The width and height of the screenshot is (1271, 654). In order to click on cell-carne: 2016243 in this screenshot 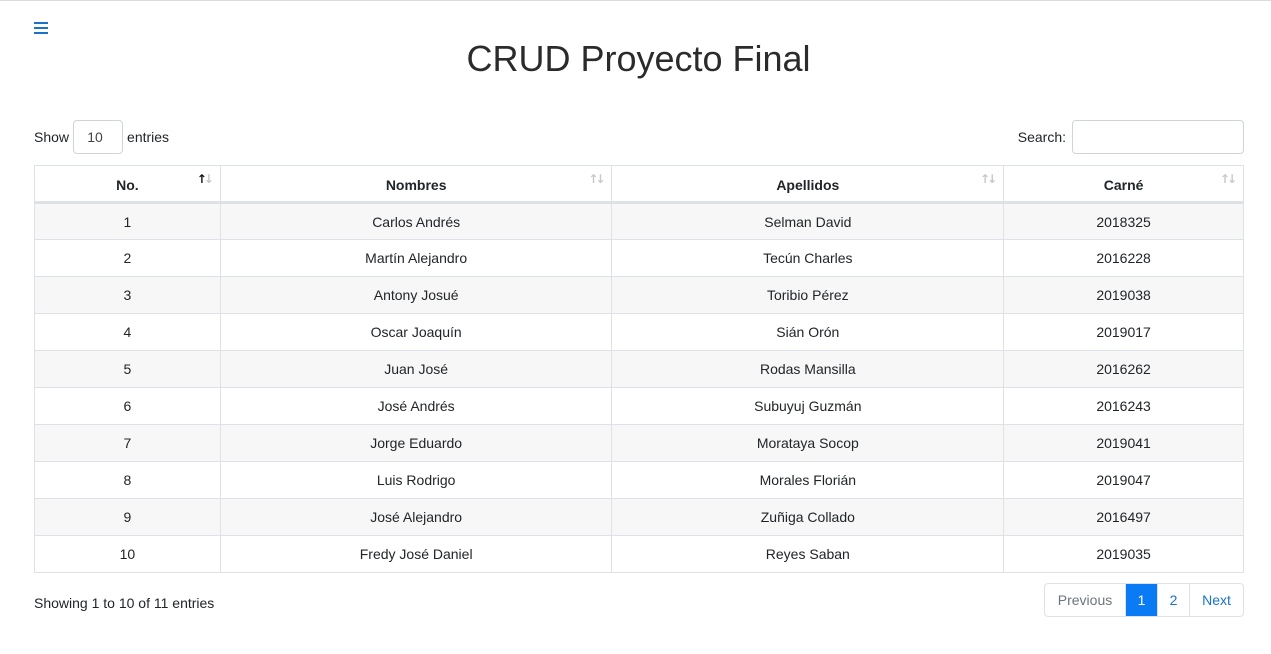, I will do `click(1123, 406)`.